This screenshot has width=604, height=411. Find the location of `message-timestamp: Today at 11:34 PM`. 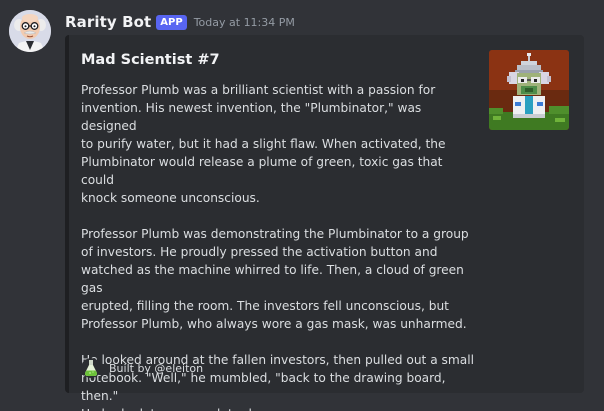

message-timestamp: Today at 11:34 PM is located at coordinates (244, 22).